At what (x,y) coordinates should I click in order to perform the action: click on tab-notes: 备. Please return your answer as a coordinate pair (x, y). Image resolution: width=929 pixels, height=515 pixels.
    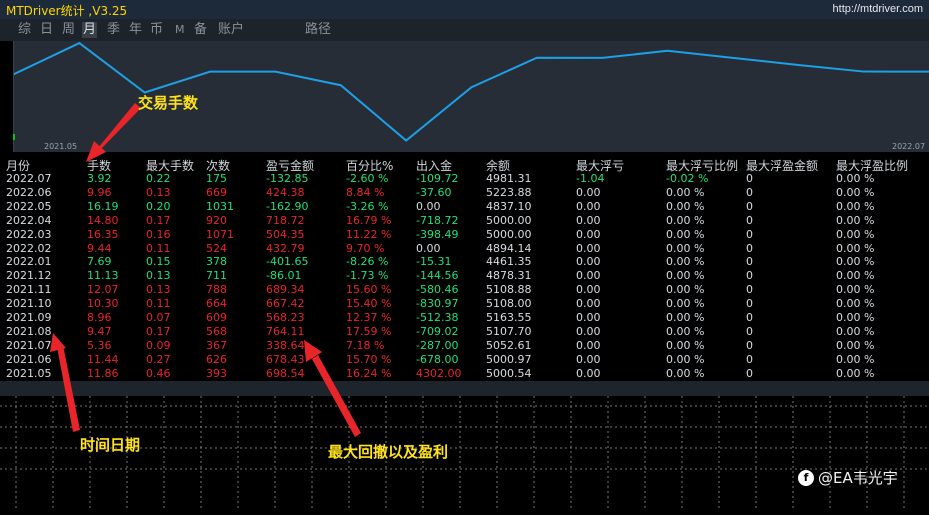
    Looking at the image, I should click on (200, 30).